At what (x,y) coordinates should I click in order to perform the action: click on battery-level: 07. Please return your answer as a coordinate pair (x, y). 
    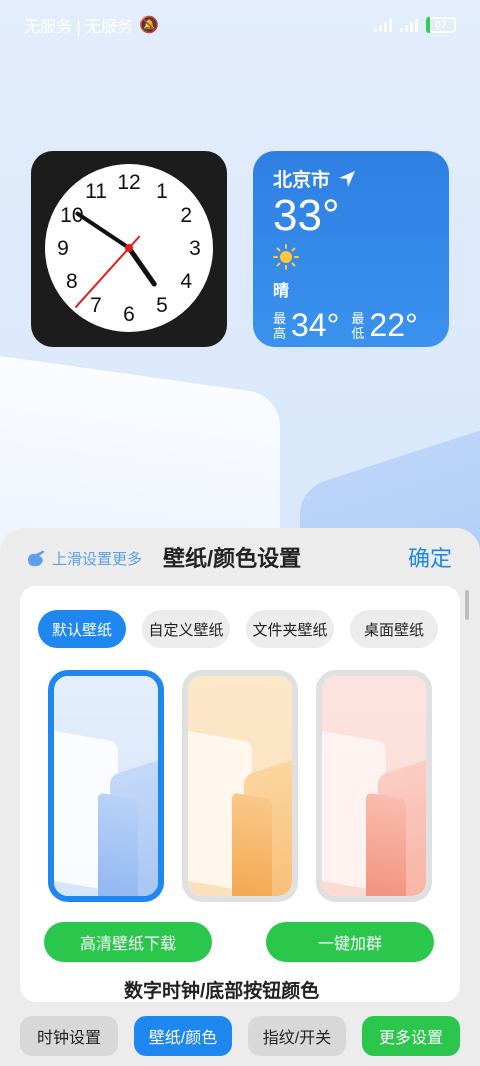
    Looking at the image, I should click on (441, 25).